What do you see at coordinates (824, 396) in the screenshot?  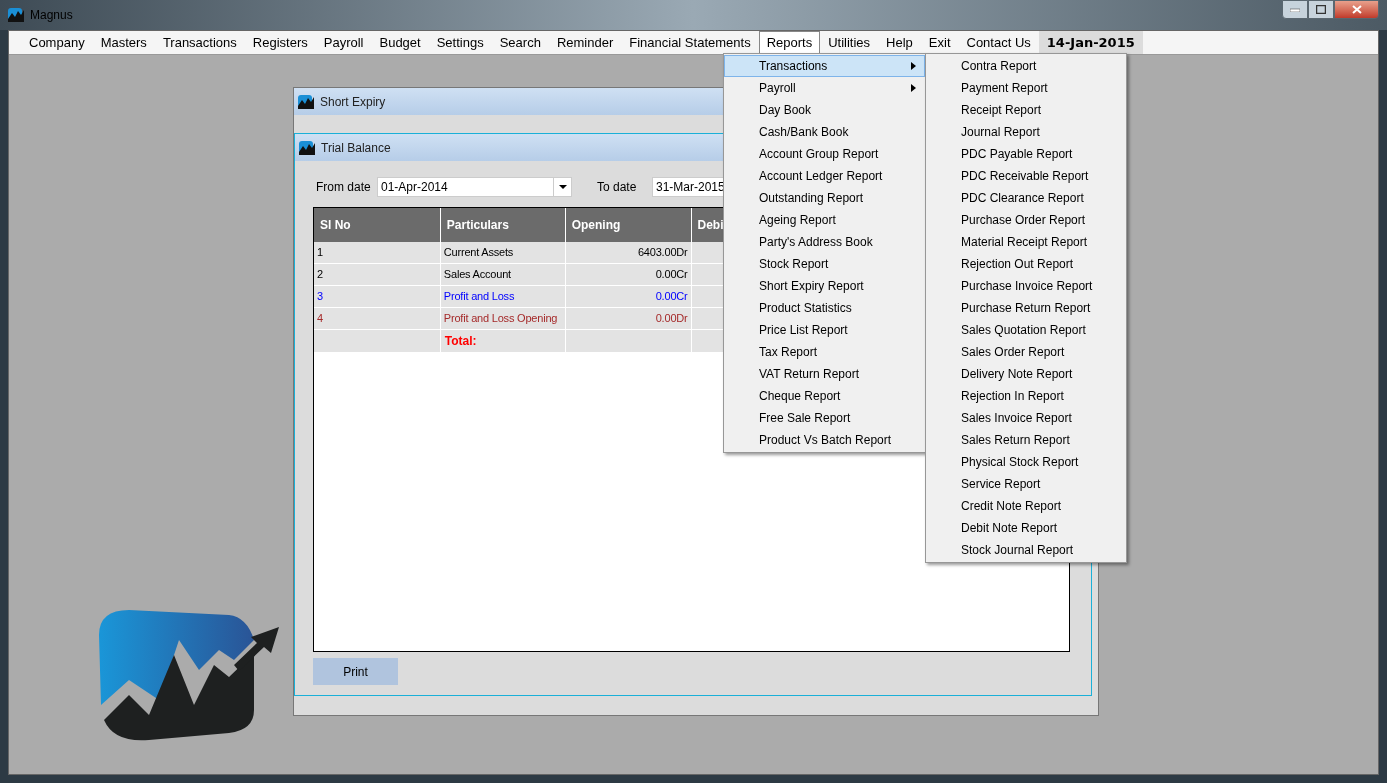 I see `menu-option: Cheque Report` at bounding box center [824, 396].